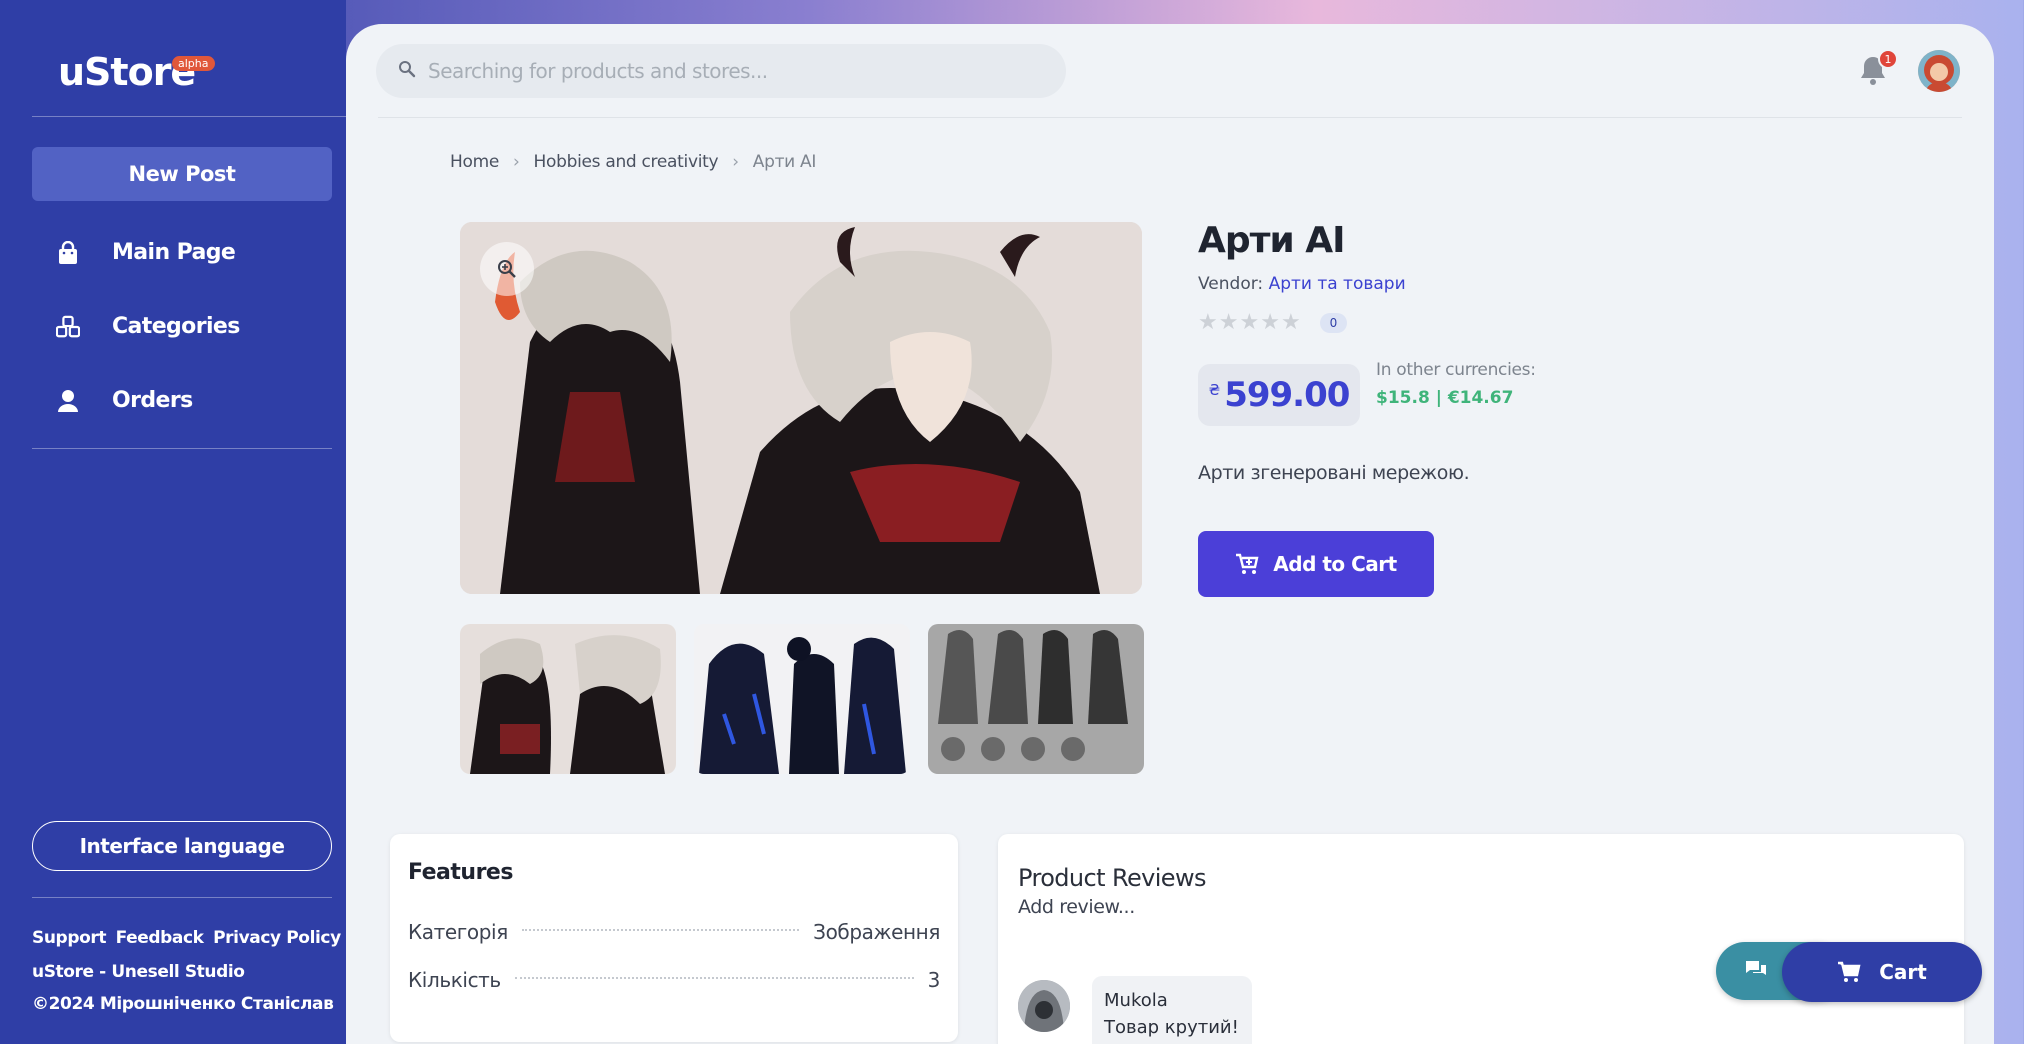 The height and width of the screenshot is (1044, 2024). I want to click on vendor-label: Vendor:, so click(1231, 284).